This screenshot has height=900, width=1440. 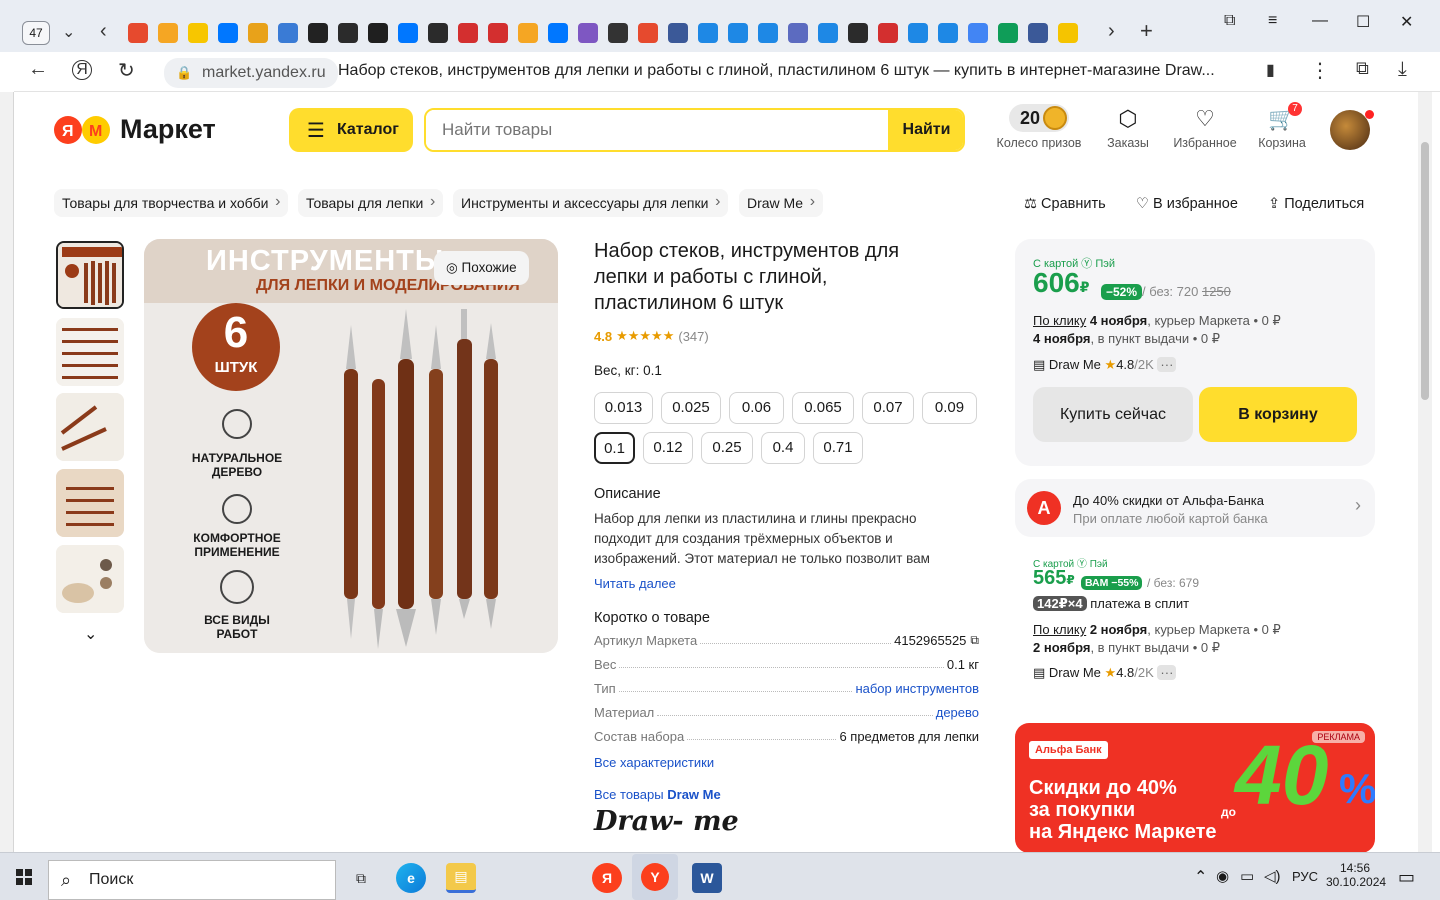 I want to click on brand-logo: Draw- me, so click(x=666, y=821).